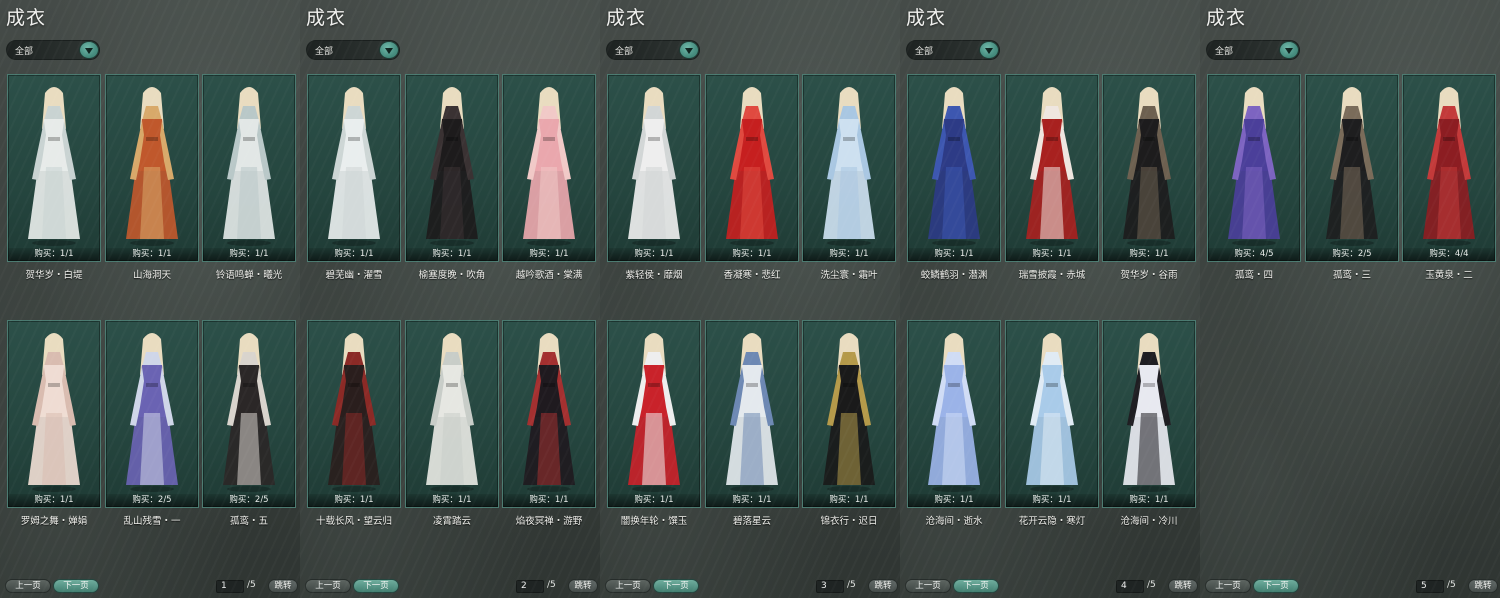 This screenshot has height=598, width=1500. Describe the element at coordinates (1130, 586) in the screenshot. I see `page-number-input: 4` at that location.